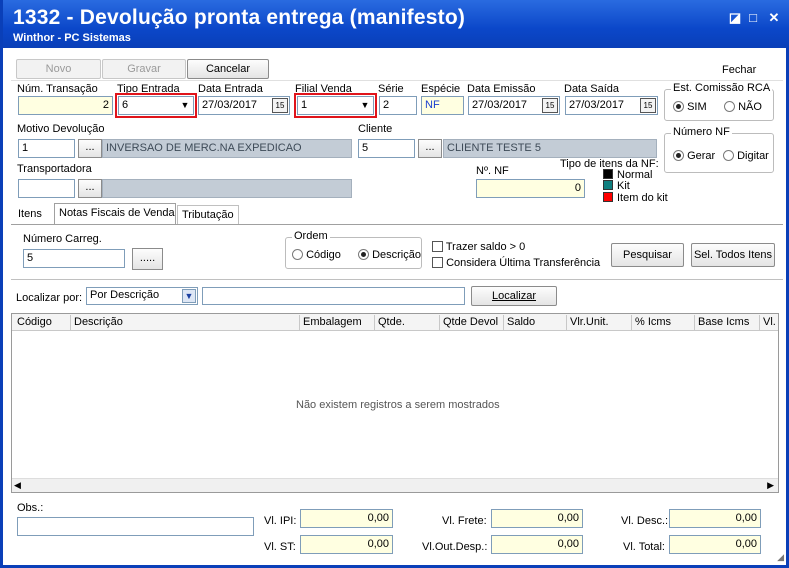 This screenshot has height=568, width=789. I want to click on close-icon: ✕, so click(774, 18).